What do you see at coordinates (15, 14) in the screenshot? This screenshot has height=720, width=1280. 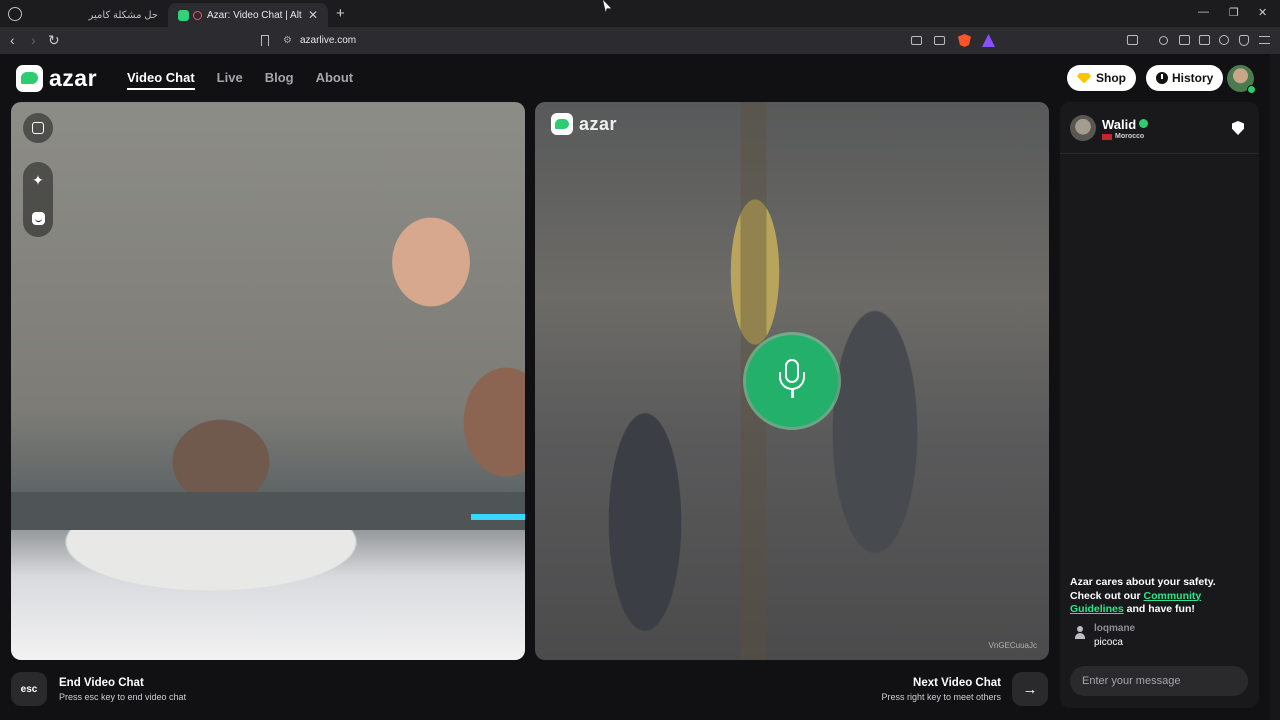 I see `browser-menu-icon` at bounding box center [15, 14].